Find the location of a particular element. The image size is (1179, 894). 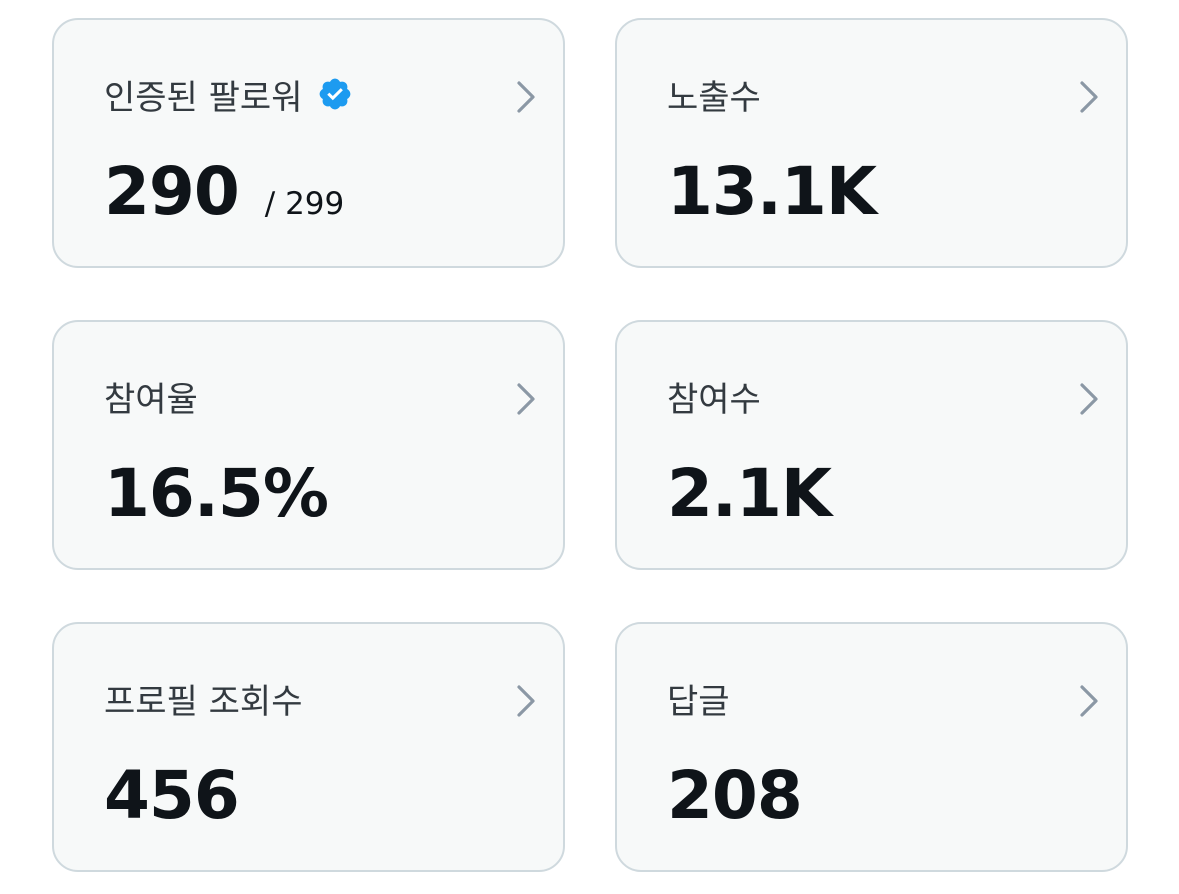

card-label: 인증된 팔로워 is located at coordinates (203, 97).